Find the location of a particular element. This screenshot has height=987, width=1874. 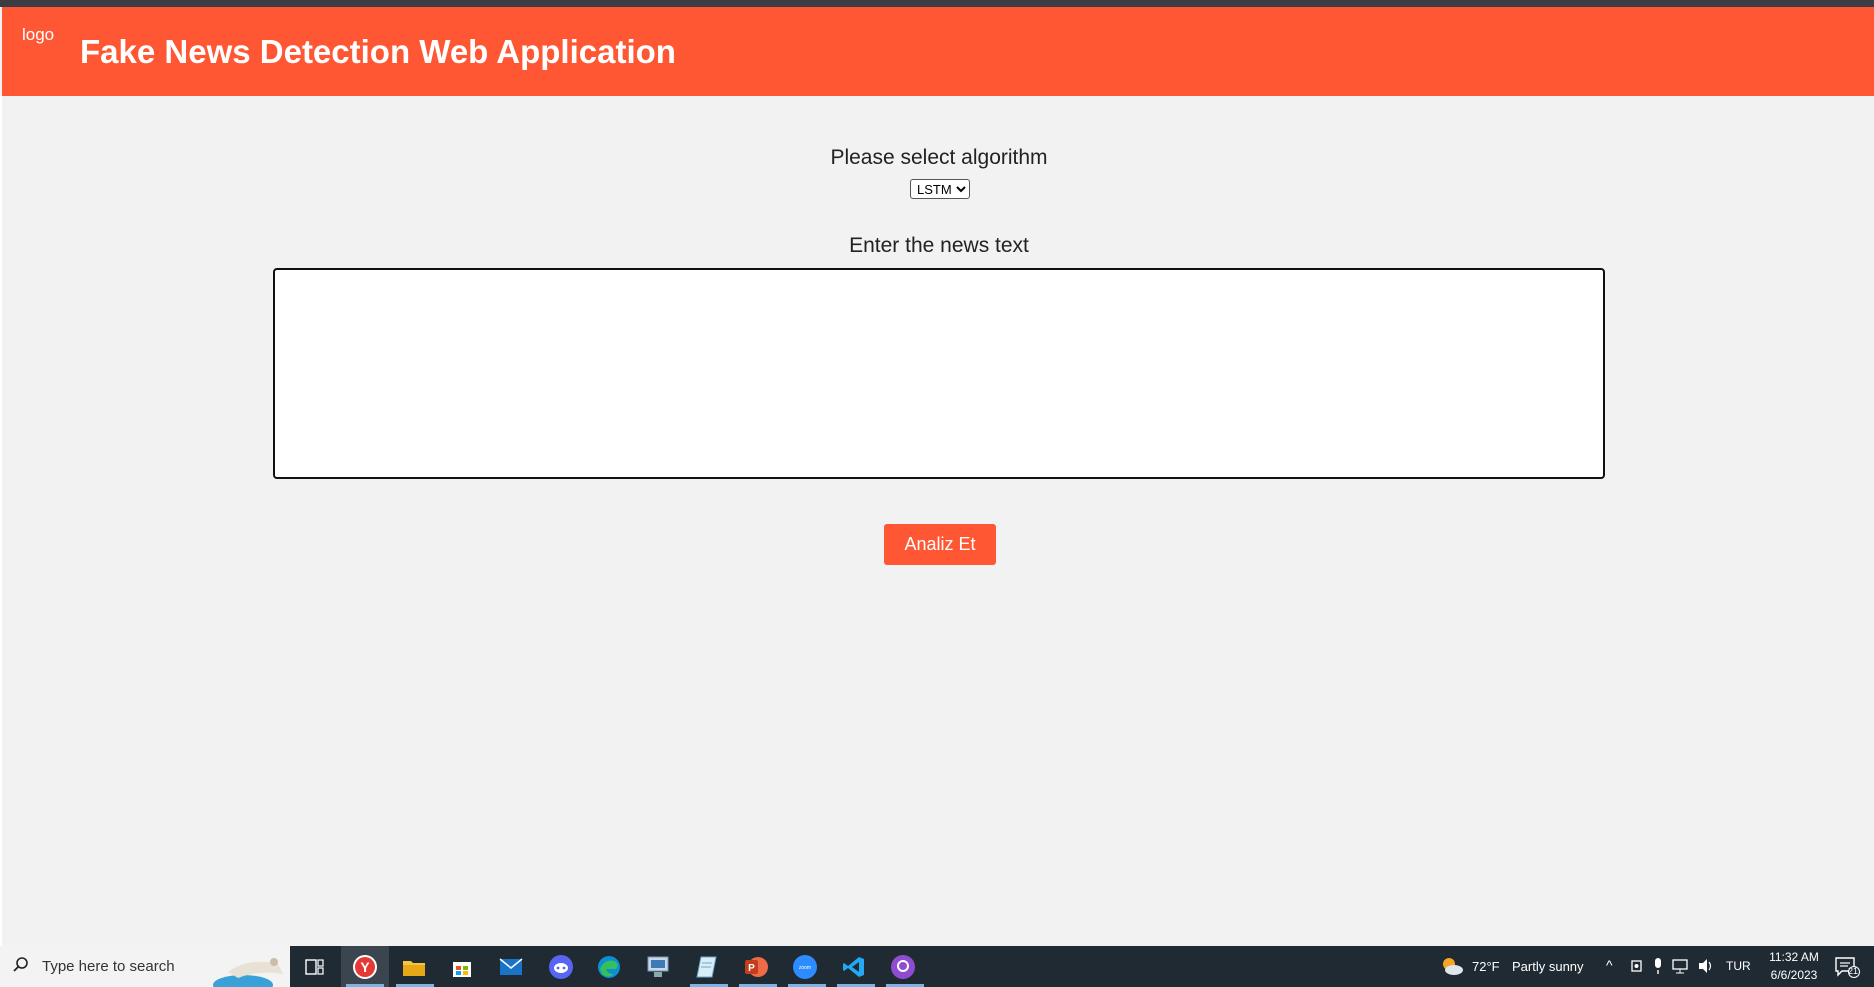

powerpoint-icon: P is located at coordinates (756, 967).